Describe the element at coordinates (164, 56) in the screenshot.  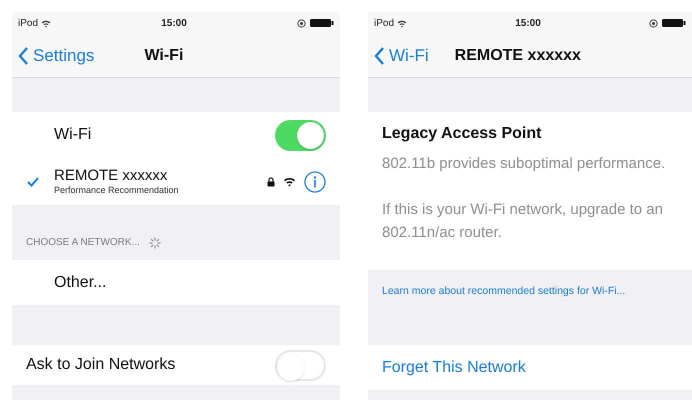
I see `nav-title: Wi-Fi` at that location.